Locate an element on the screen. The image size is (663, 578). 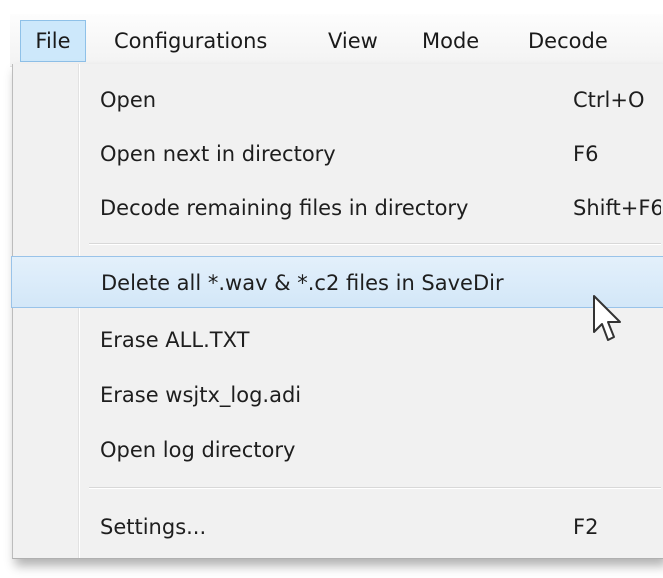
menu-item-shortcut: F2 is located at coordinates (586, 527).